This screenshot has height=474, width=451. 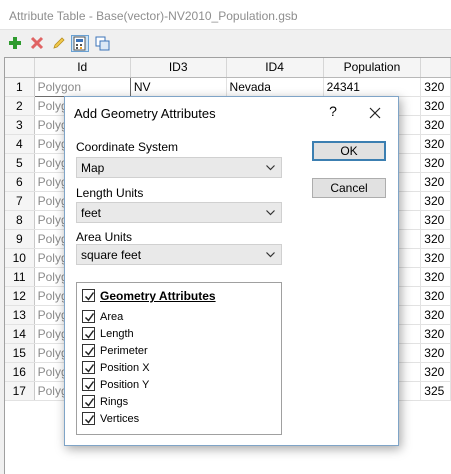 What do you see at coordinates (111, 255) in the screenshot?
I see `area-units-value: square feet` at bounding box center [111, 255].